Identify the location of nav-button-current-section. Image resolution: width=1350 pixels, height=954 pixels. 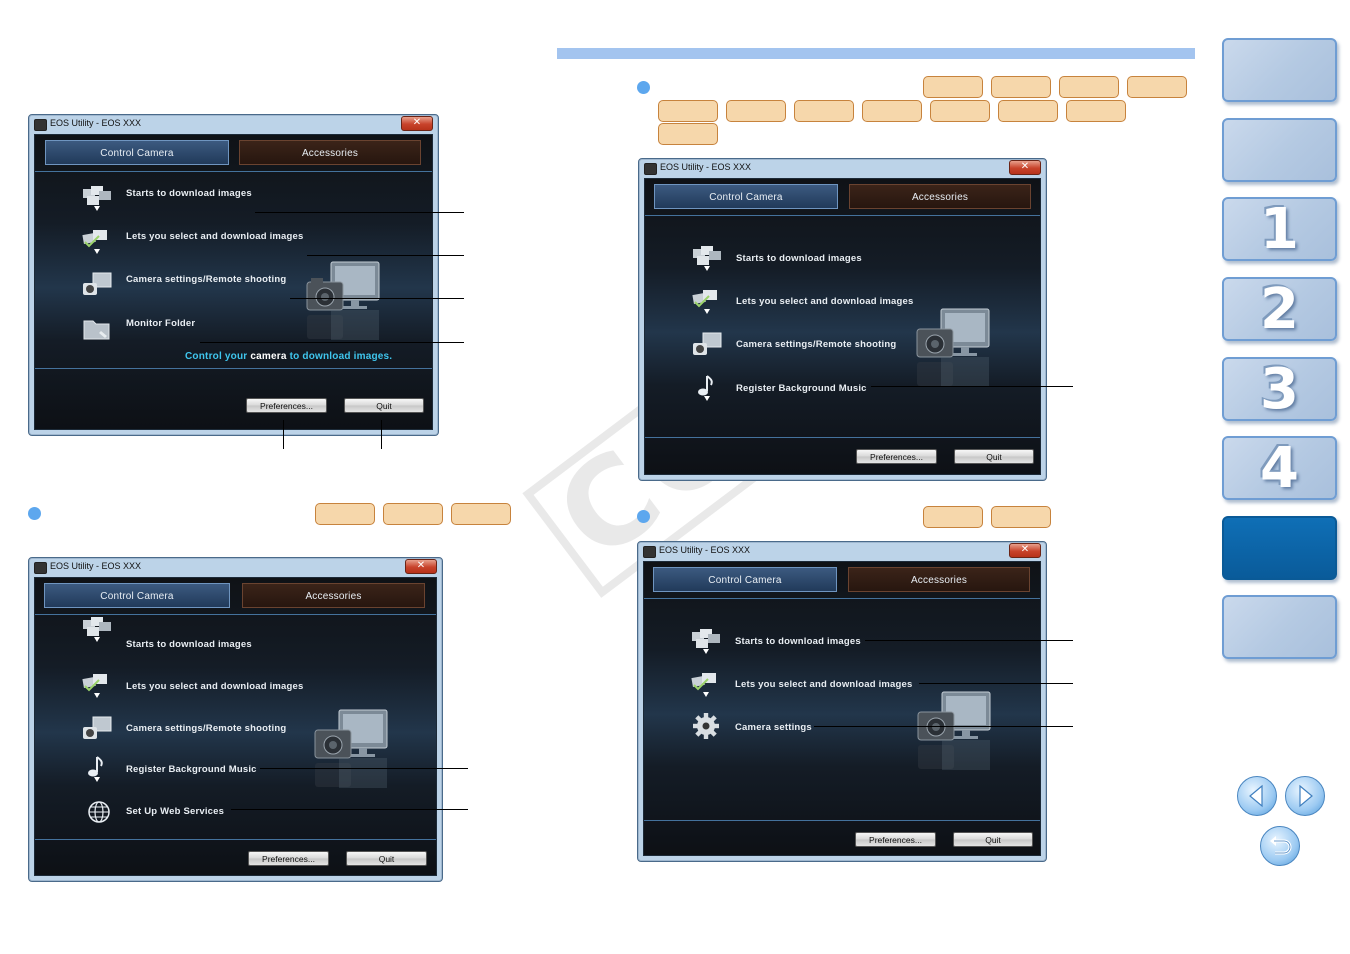
(1279, 548).